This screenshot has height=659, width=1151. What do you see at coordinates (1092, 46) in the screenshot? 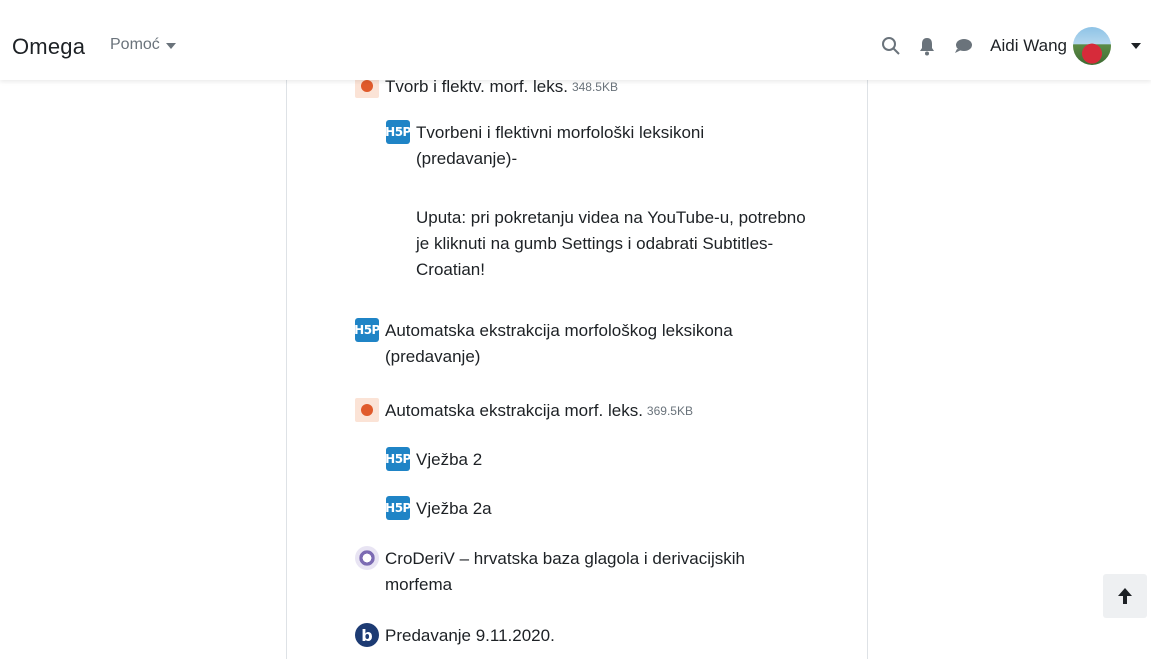
I see `avatar` at bounding box center [1092, 46].